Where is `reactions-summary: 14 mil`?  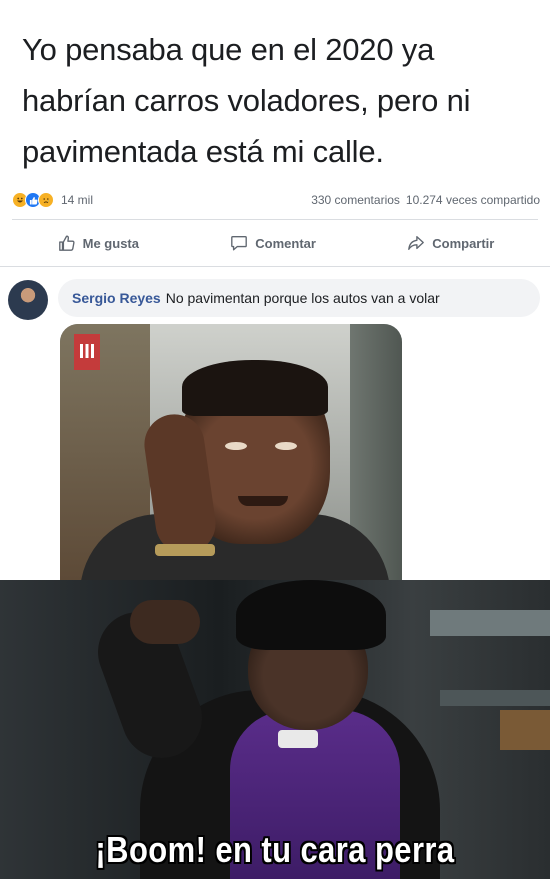 reactions-summary: 14 mil is located at coordinates (52, 200).